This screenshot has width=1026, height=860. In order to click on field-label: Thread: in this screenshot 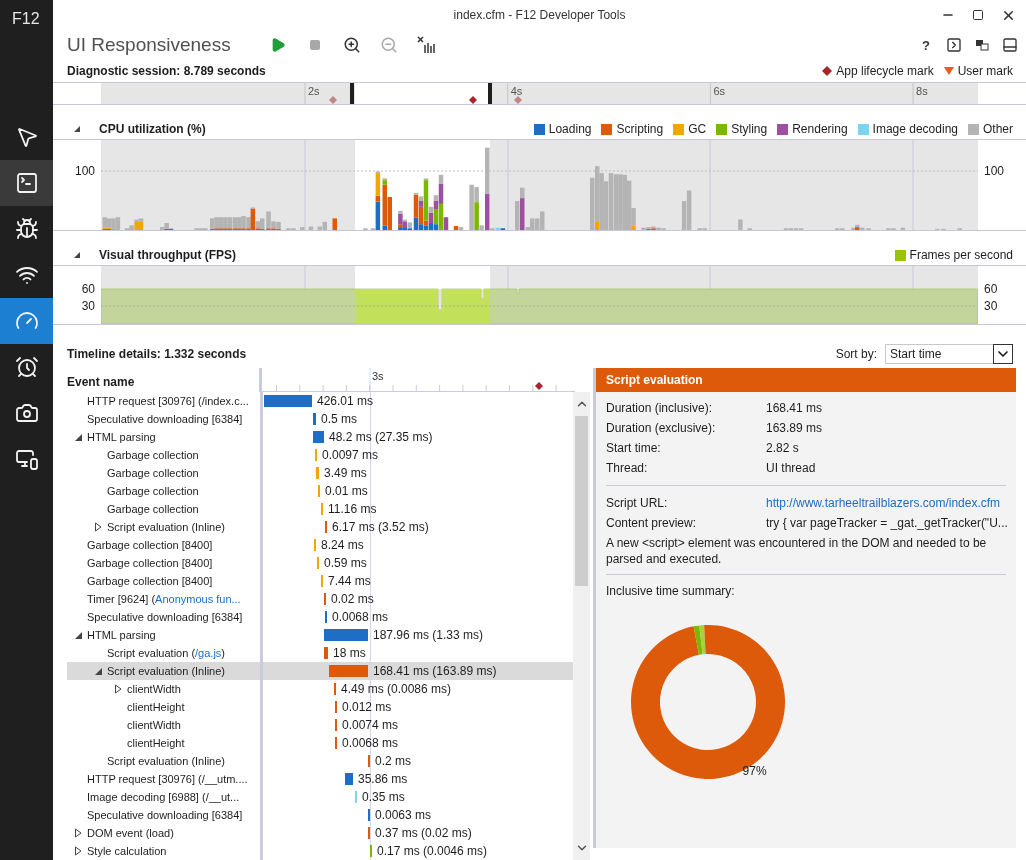, I will do `click(627, 468)`.